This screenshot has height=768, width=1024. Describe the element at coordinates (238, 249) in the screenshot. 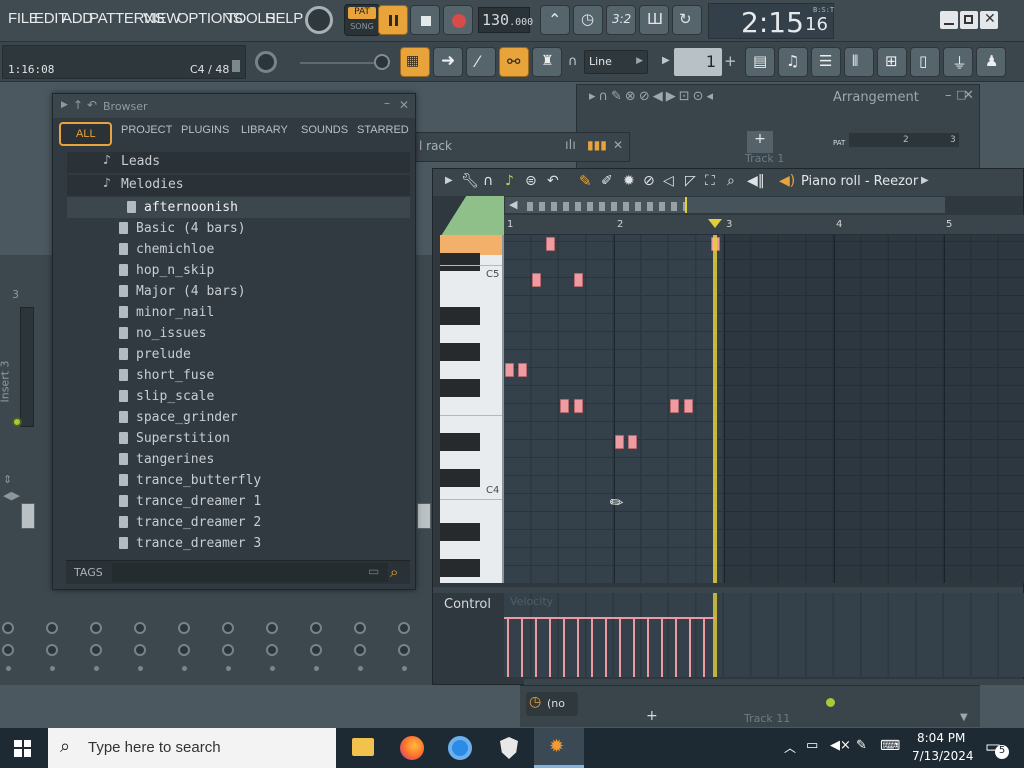

I see `browser-file: chemichloe` at that location.